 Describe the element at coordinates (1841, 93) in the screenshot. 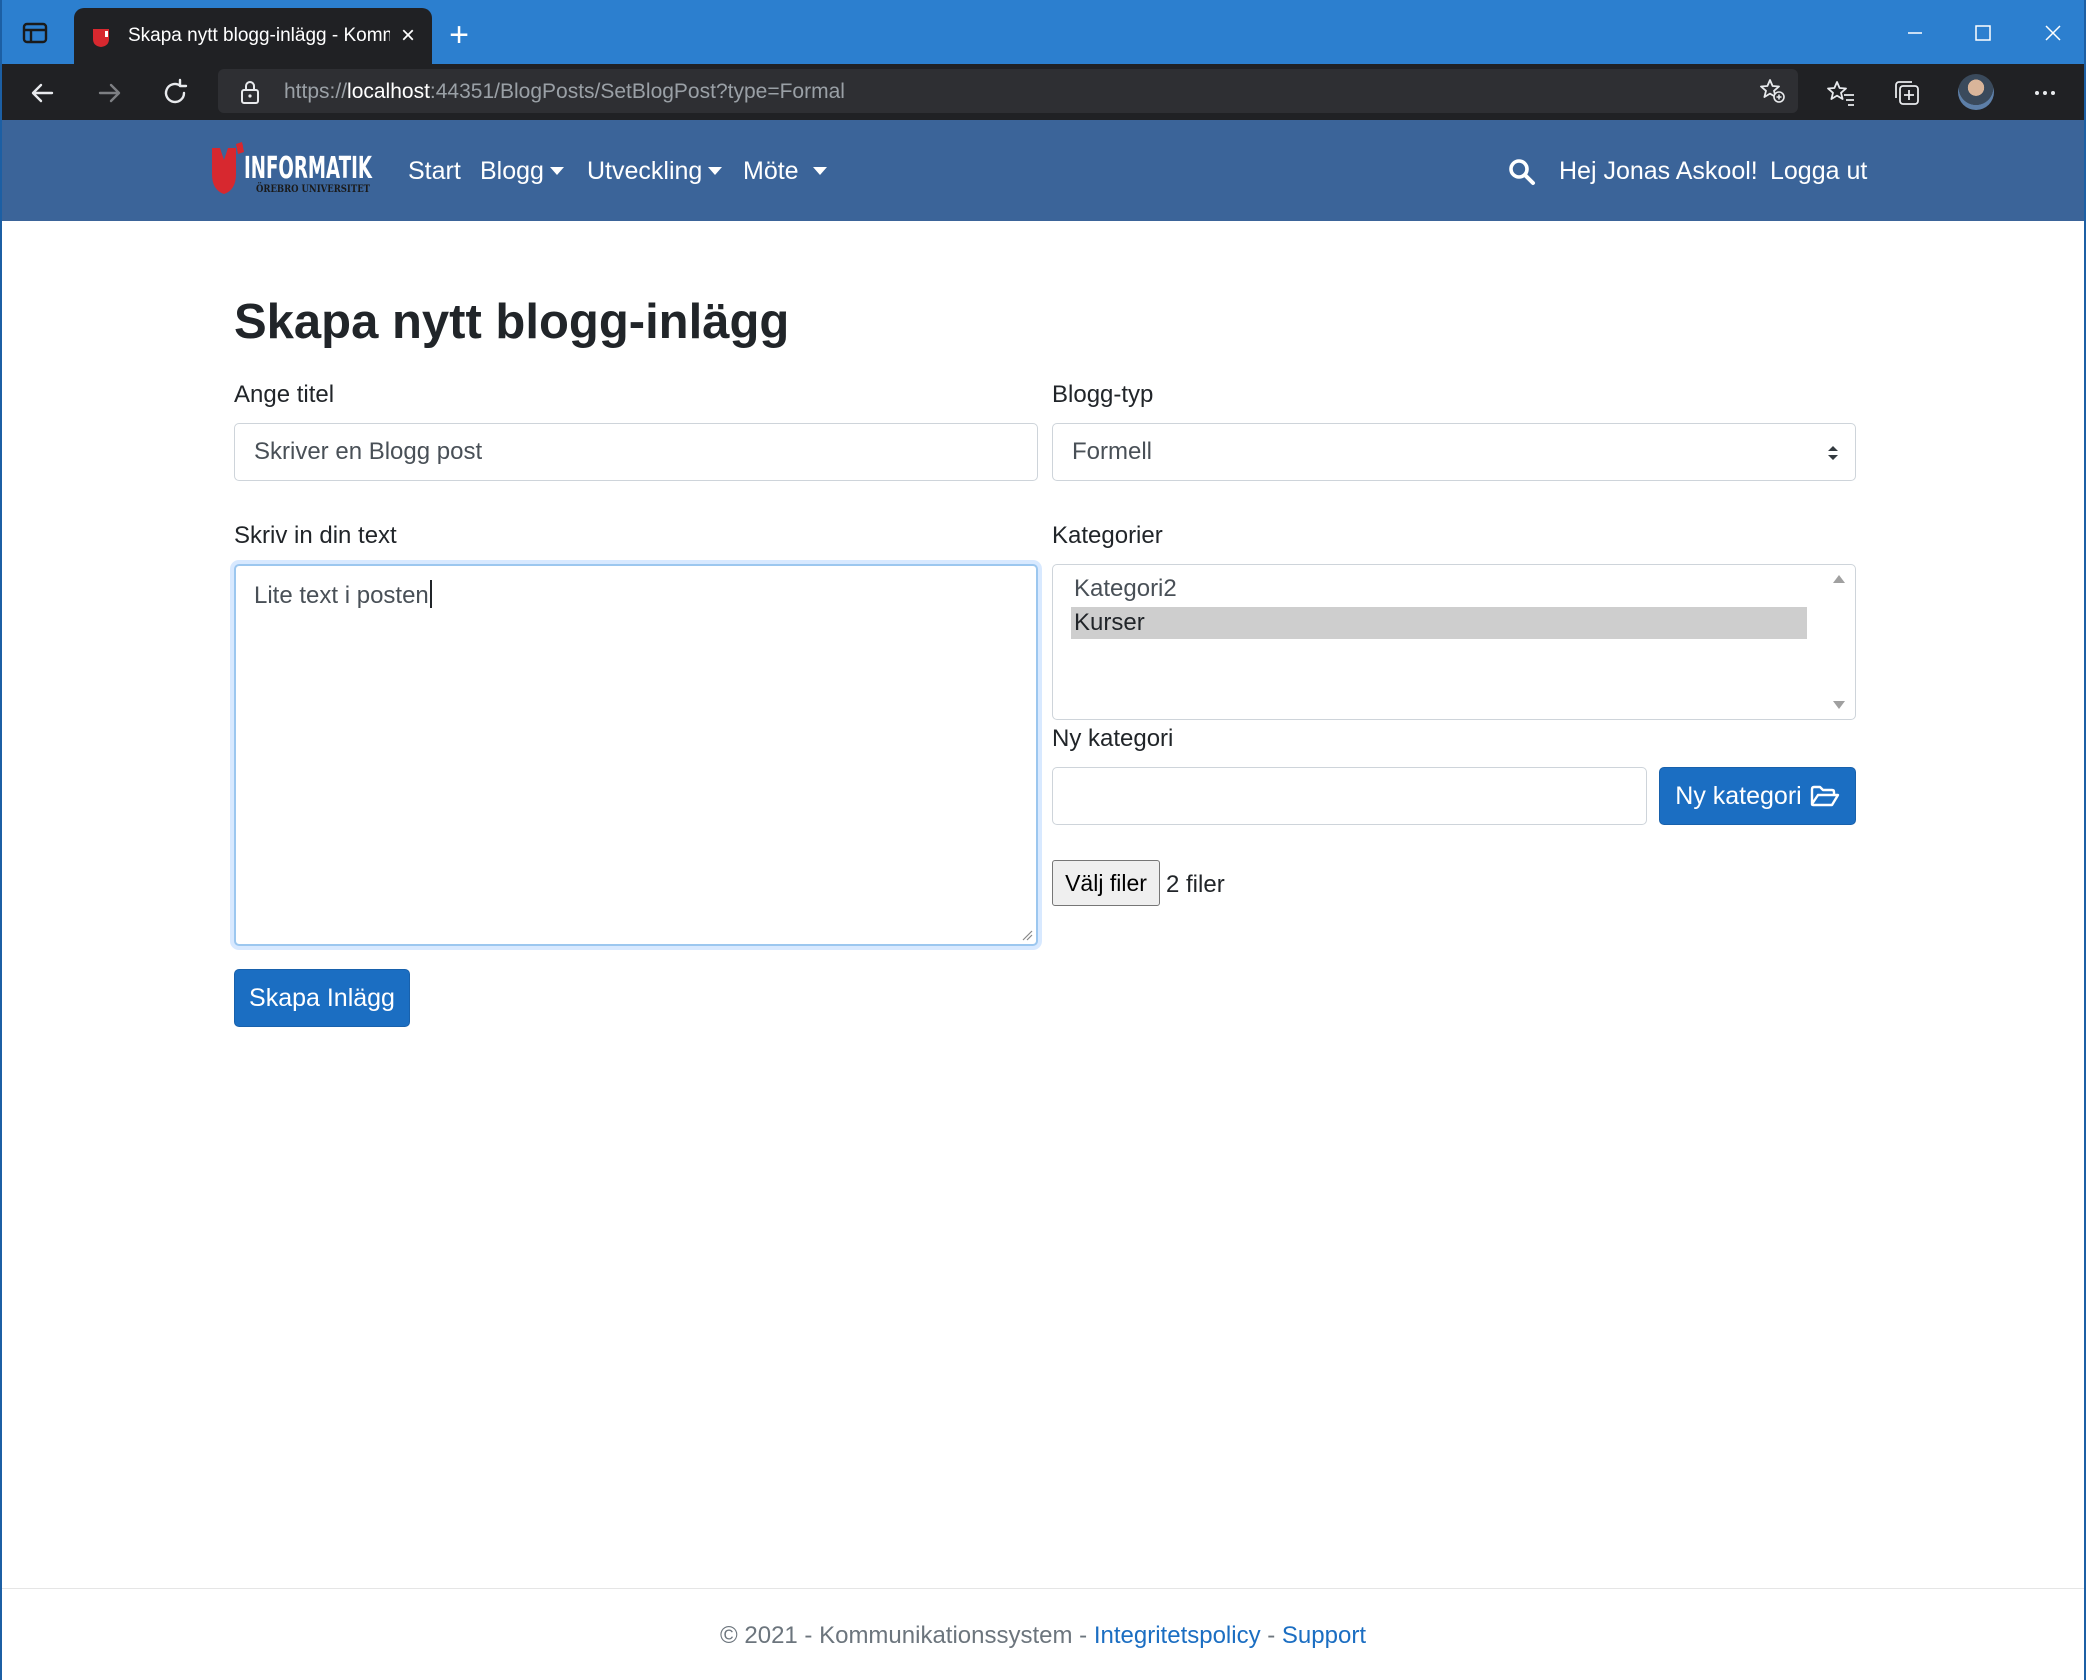

I see `favorites-icon` at that location.